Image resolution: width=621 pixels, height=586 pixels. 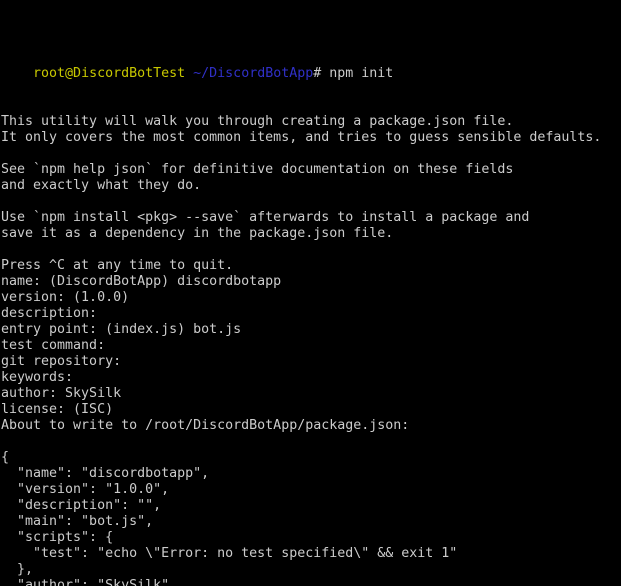 I want to click on terminal-line: "author": "SkySilk",, so click(x=311, y=582).